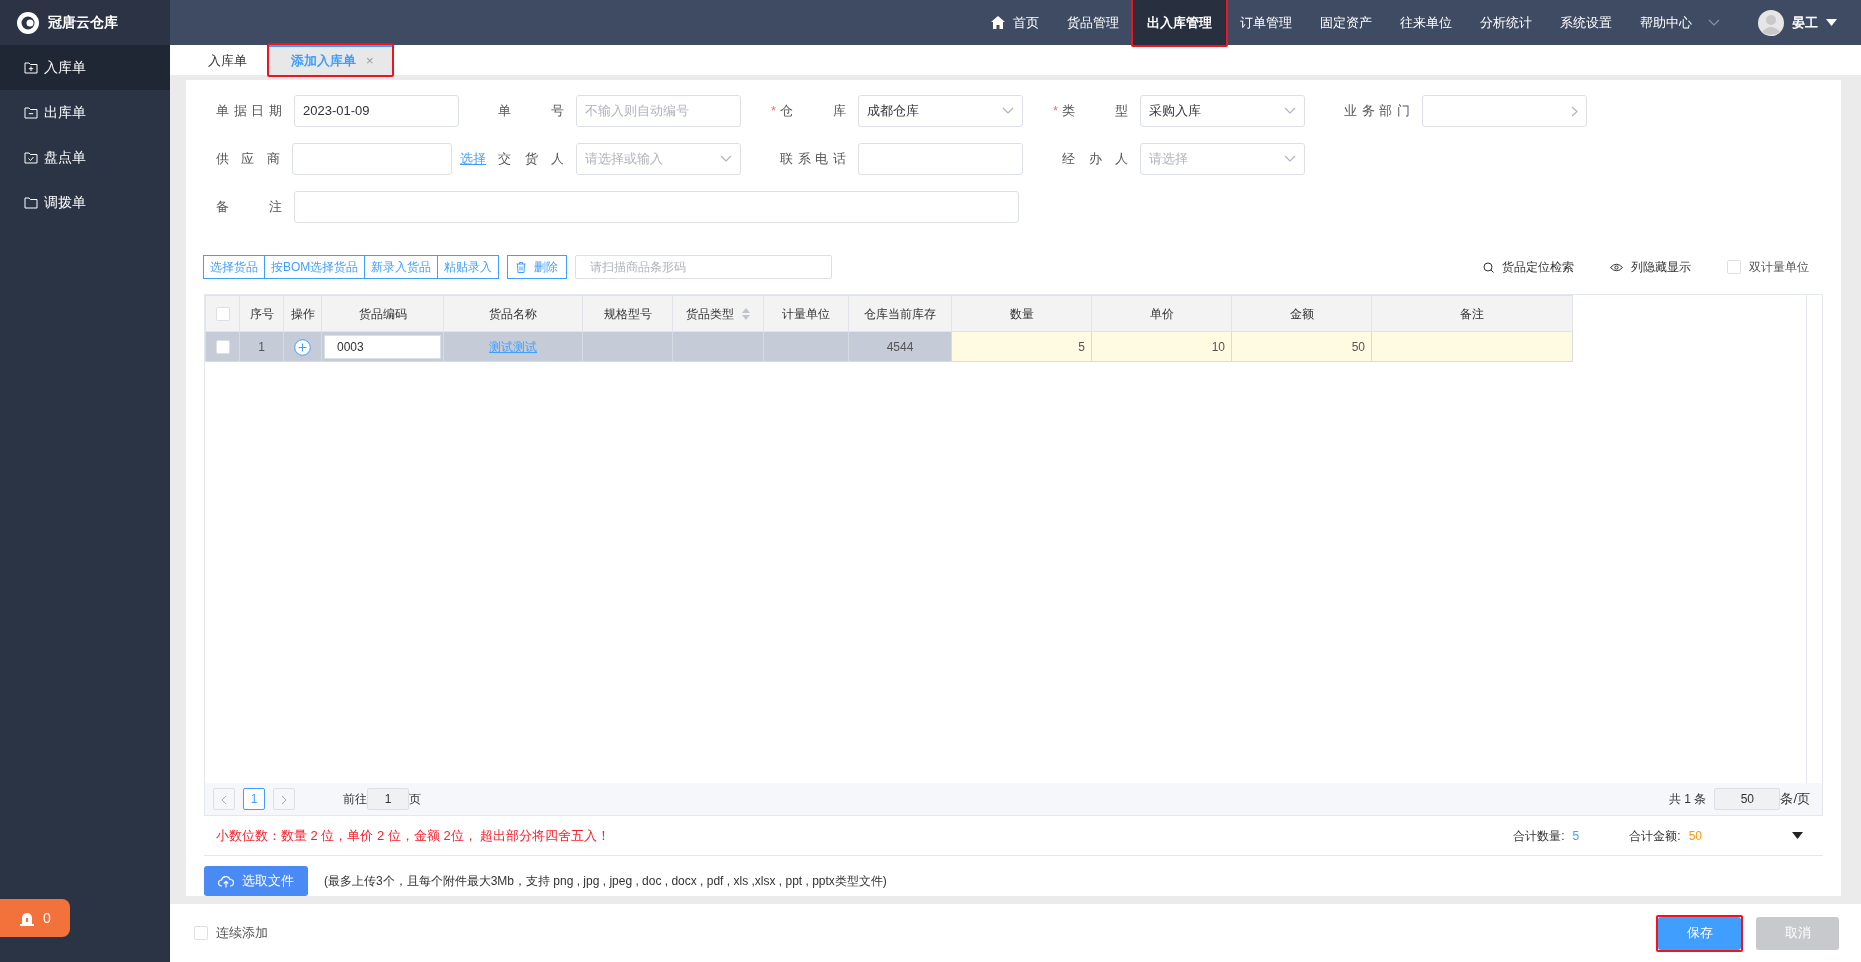 Image resolution: width=1861 pixels, height=962 pixels. I want to click on goto-suffix: 页, so click(415, 799).